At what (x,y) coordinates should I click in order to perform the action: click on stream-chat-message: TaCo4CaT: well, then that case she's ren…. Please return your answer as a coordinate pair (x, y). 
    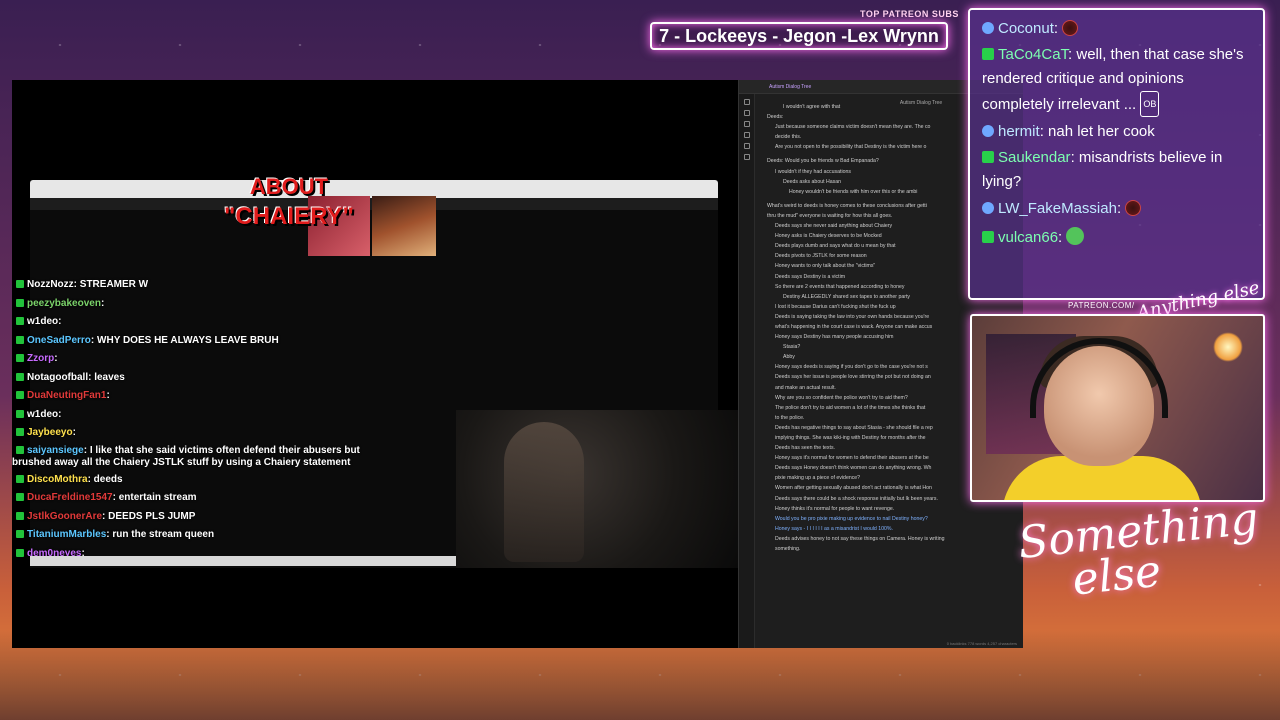
    Looking at the image, I should click on (1116, 80).